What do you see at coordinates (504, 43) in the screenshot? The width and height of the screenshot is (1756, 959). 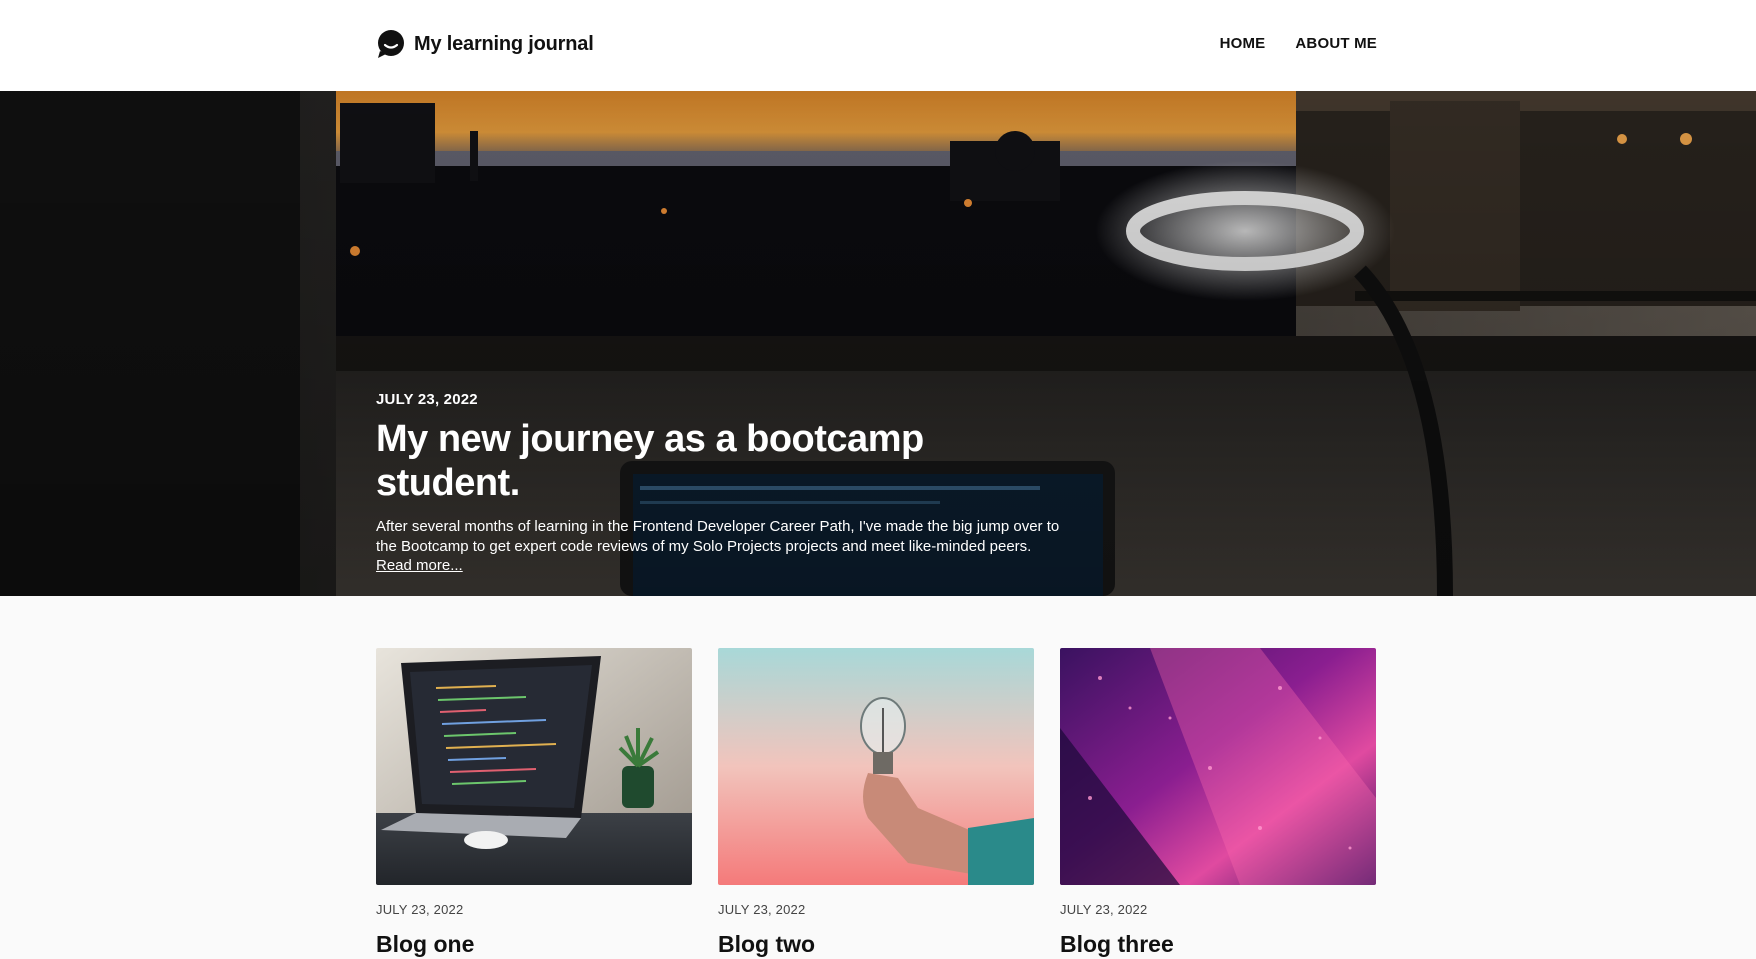 I see `site-title: My learning journal` at bounding box center [504, 43].